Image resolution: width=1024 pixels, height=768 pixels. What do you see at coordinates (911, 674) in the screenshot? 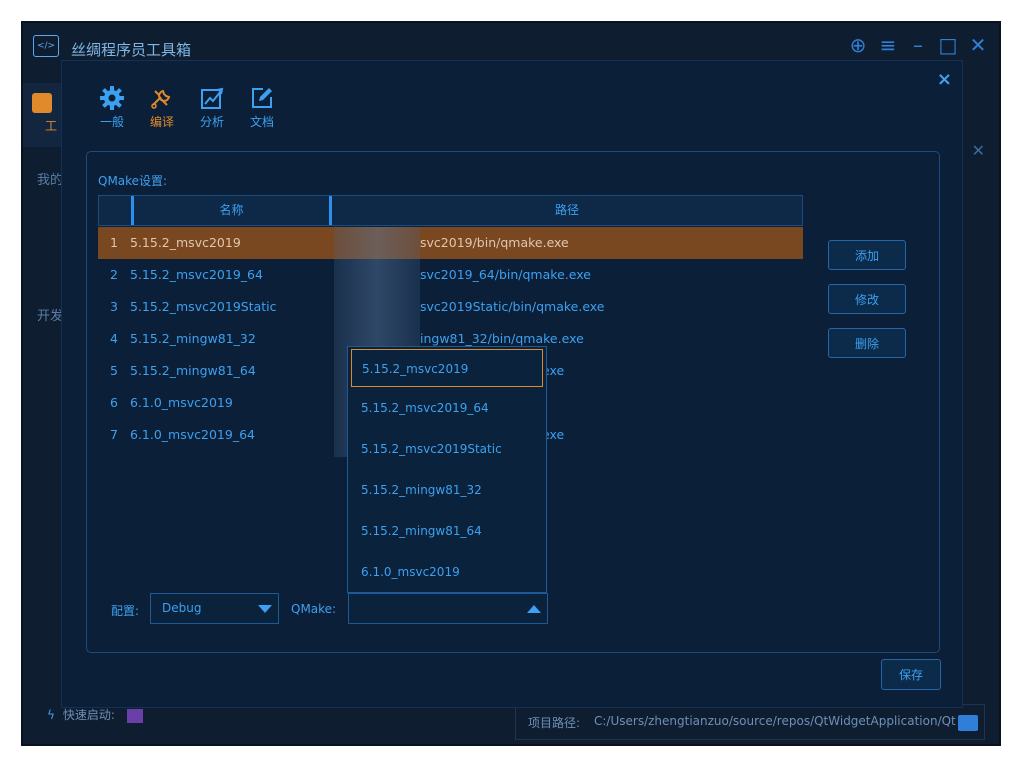
I see `save-button: 保存` at bounding box center [911, 674].